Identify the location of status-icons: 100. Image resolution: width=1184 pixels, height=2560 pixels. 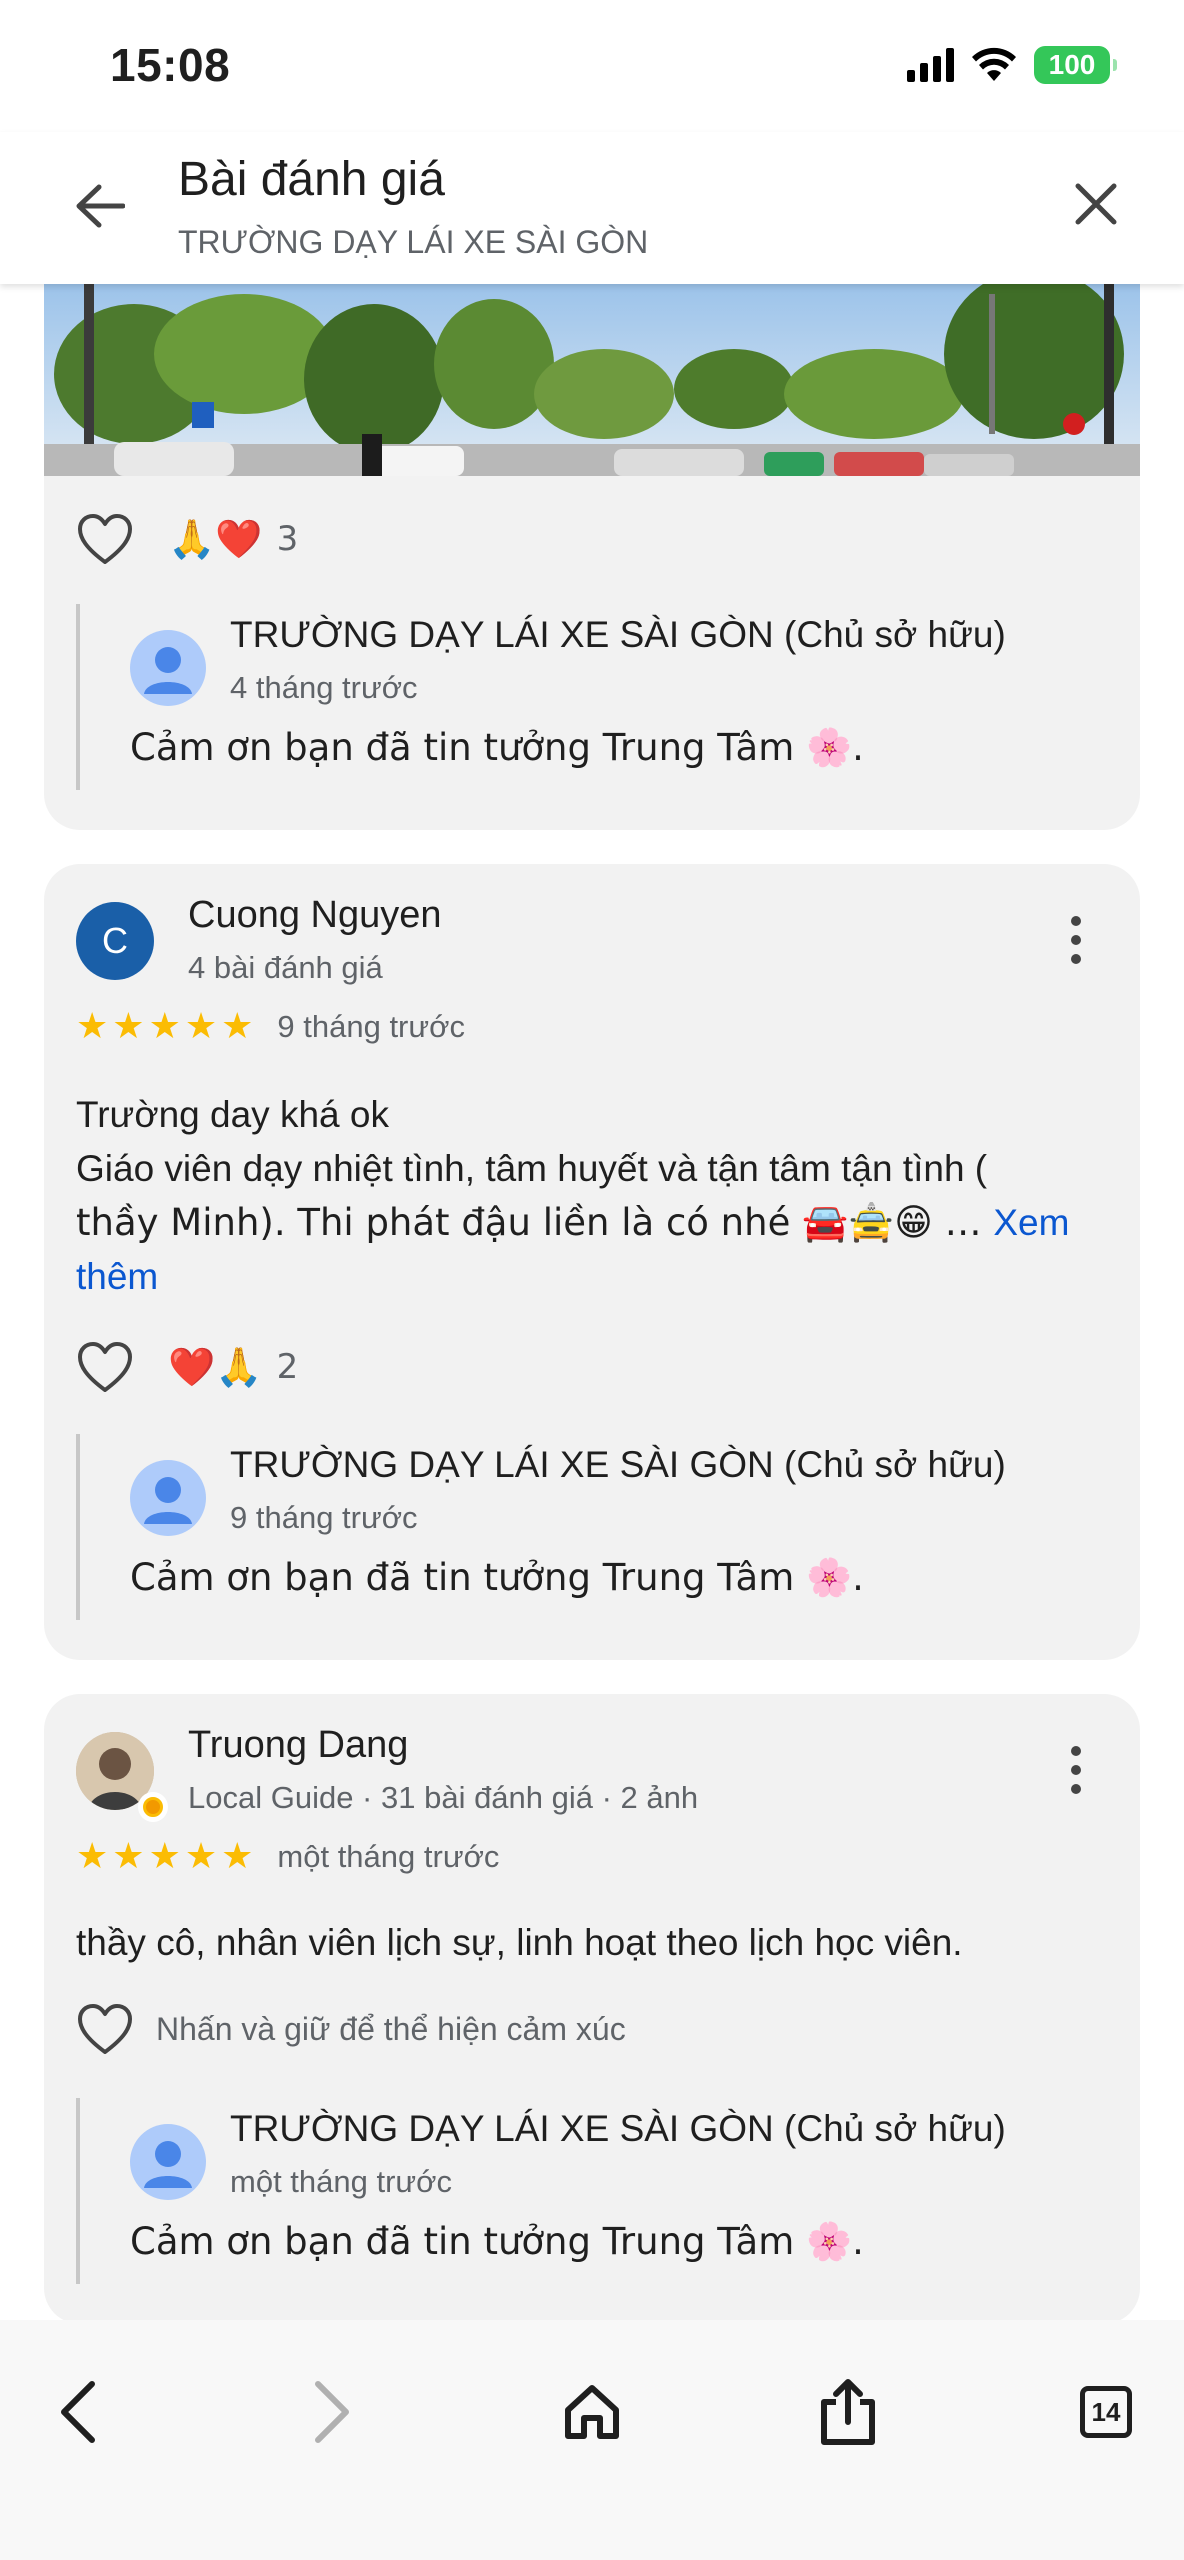
(1012, 65).